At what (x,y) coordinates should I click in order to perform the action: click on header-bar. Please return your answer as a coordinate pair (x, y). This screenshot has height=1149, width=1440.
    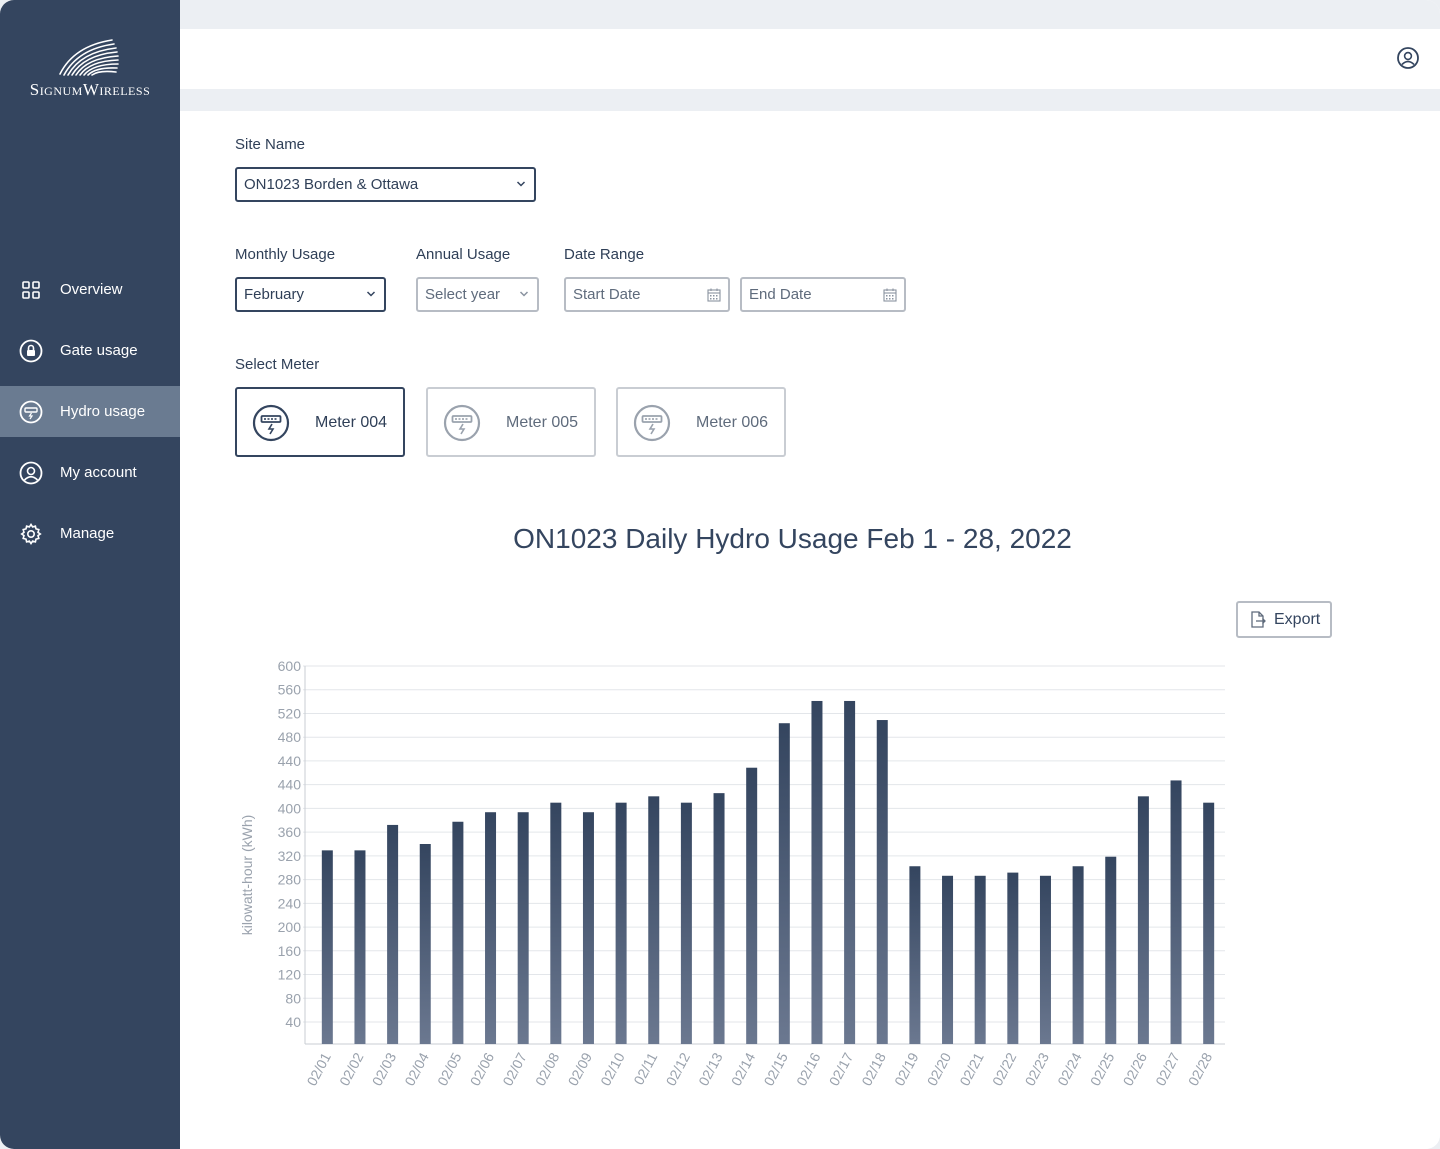
    Looking at the image, I should click on (810, 59).